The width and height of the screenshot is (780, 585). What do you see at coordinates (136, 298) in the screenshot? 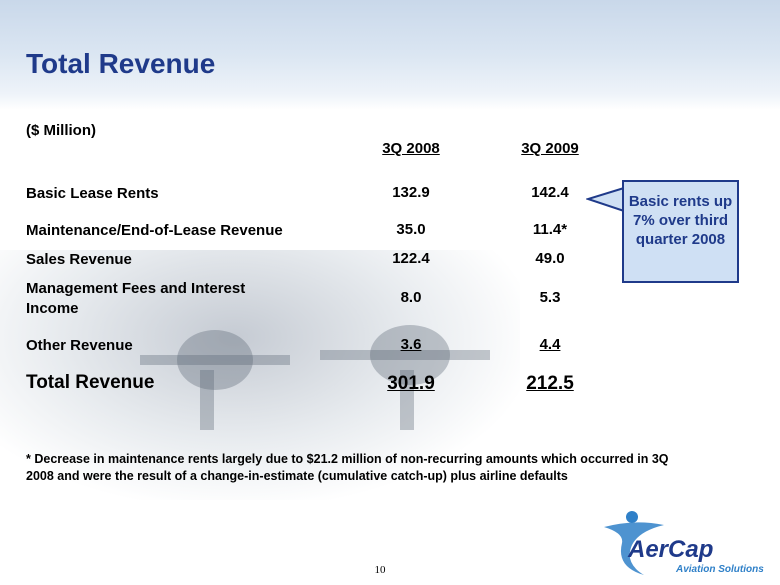
I see `row-label: Management Fees and Interest Income` at bounding box center [136, 298].